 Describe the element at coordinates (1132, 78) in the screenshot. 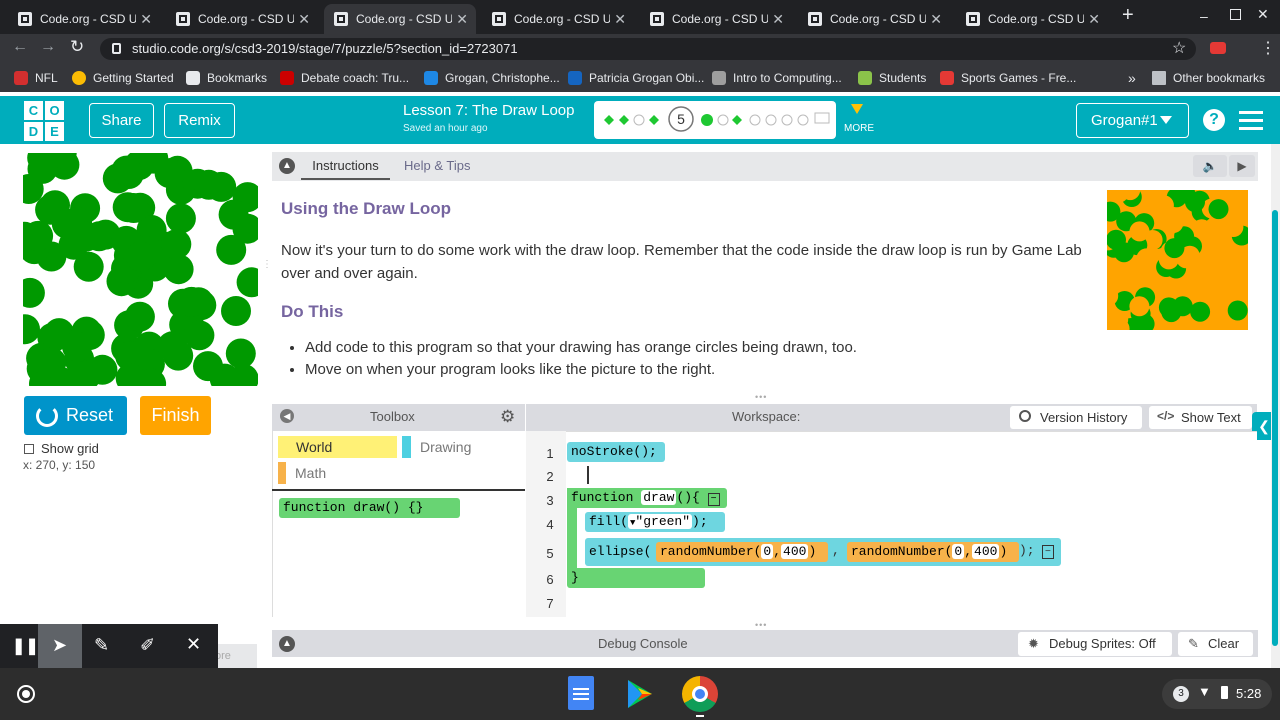

I see `more-bookmarks-icon: »` at that location.